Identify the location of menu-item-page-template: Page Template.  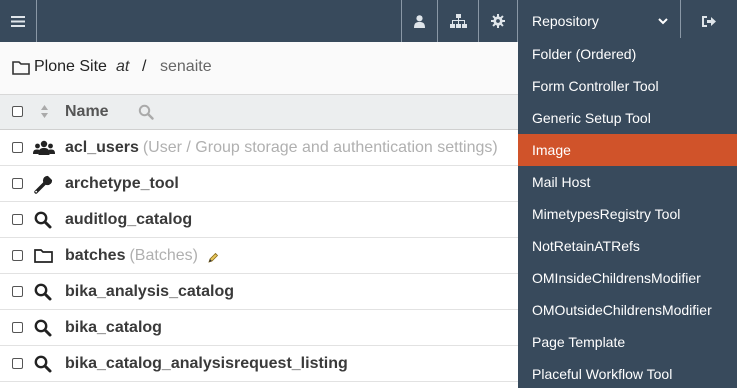
(627, 342).